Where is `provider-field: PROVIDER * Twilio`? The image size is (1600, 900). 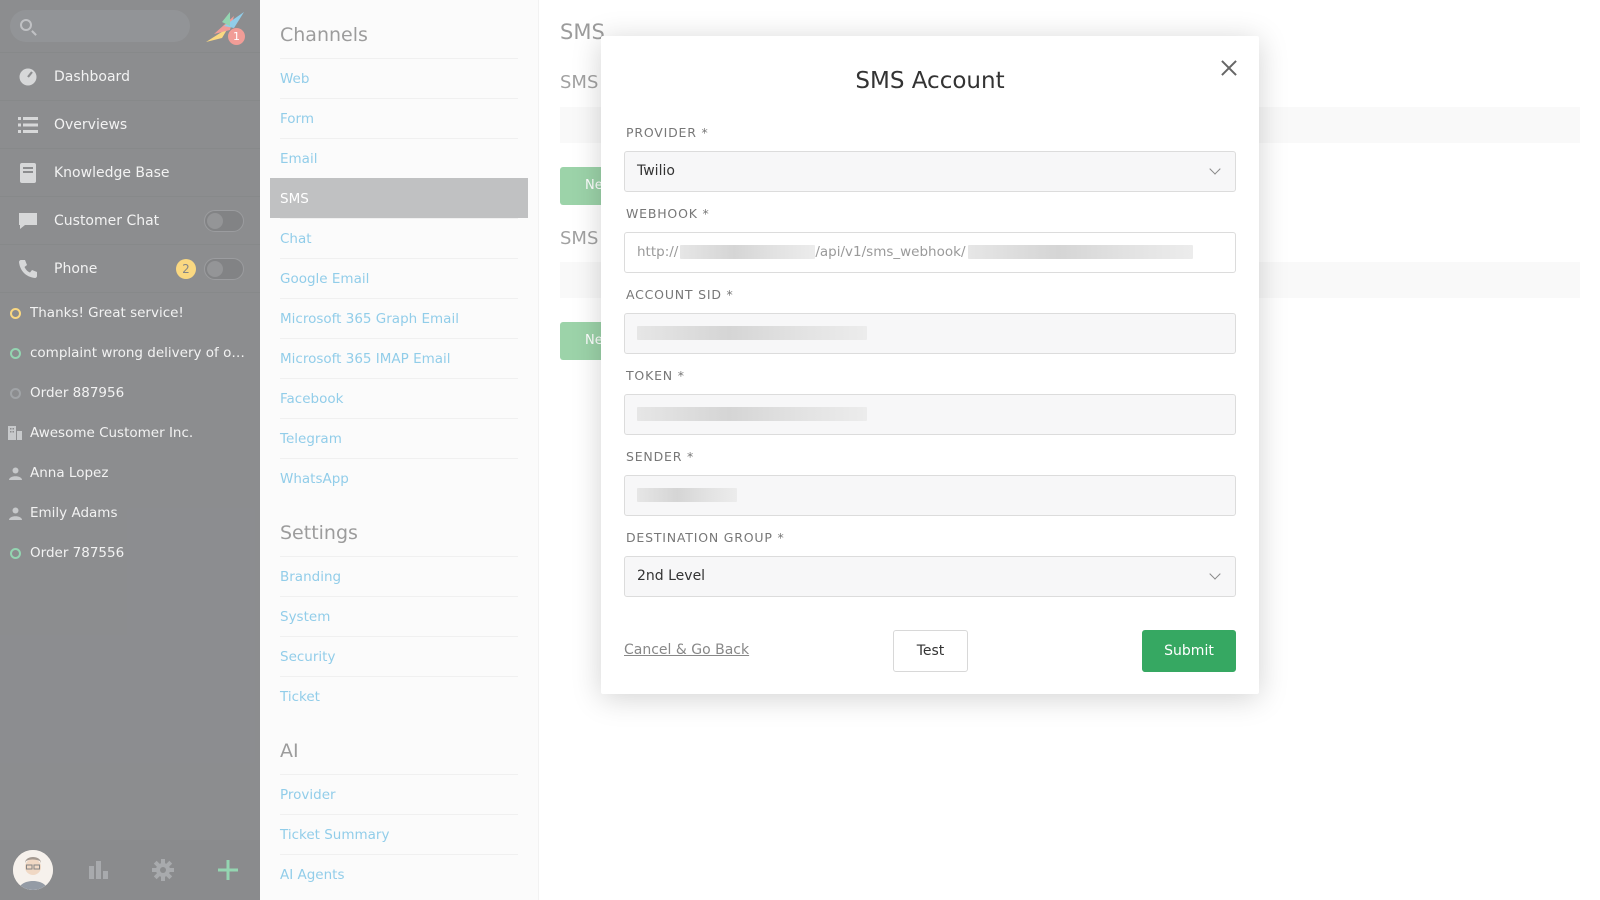
provider-field: PROVIDER * Twilio is located at coordinates (930, 158).